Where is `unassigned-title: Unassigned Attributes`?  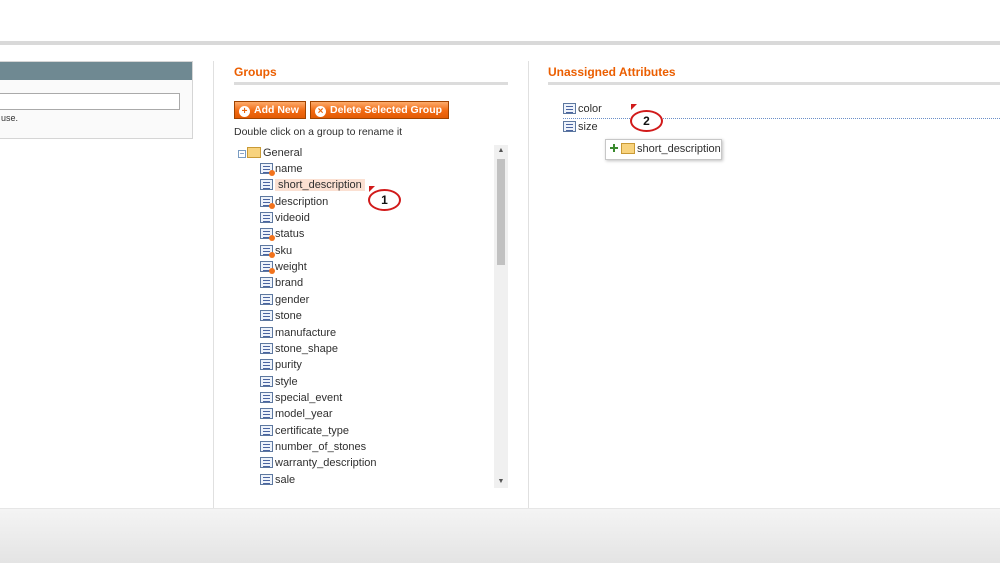
unassigned-title: Unassigned Attributes is located at coordinates (612, 72).